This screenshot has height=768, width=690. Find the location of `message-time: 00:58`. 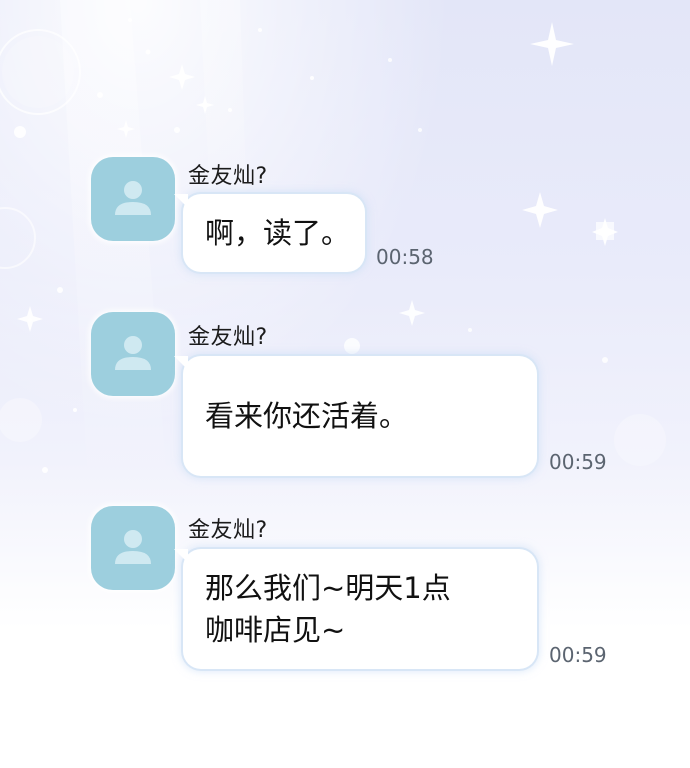

message-time: 00:58 is located at coordinates (405, 257).